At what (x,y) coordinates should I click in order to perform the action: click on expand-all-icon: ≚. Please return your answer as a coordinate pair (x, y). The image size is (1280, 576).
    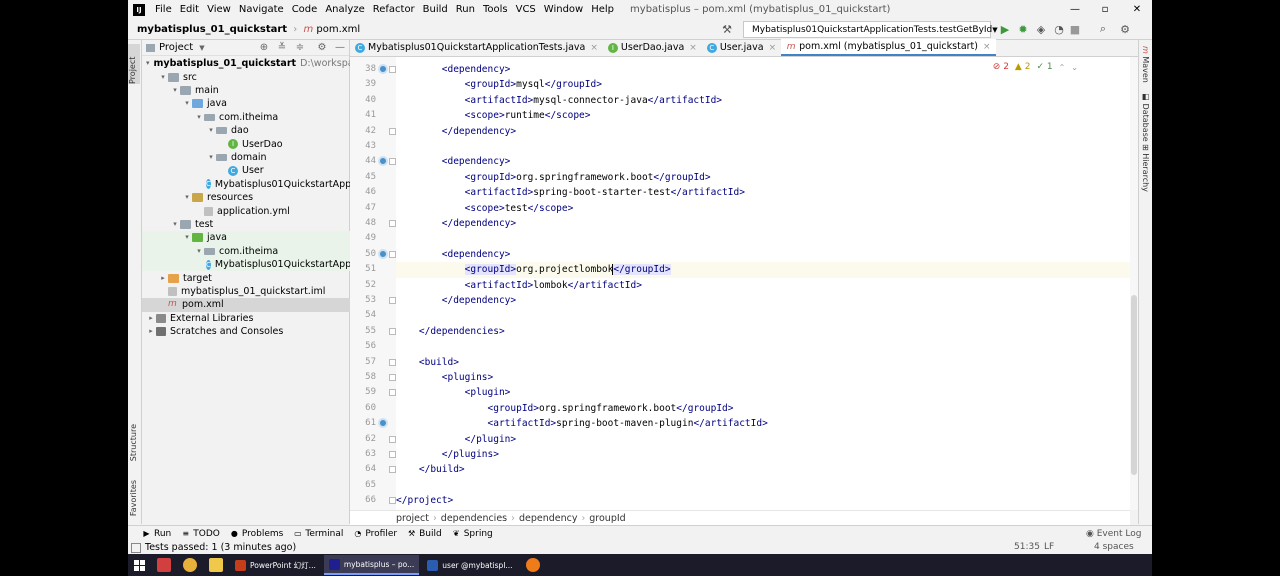
    Looking at the image, I should click on (282, 48).